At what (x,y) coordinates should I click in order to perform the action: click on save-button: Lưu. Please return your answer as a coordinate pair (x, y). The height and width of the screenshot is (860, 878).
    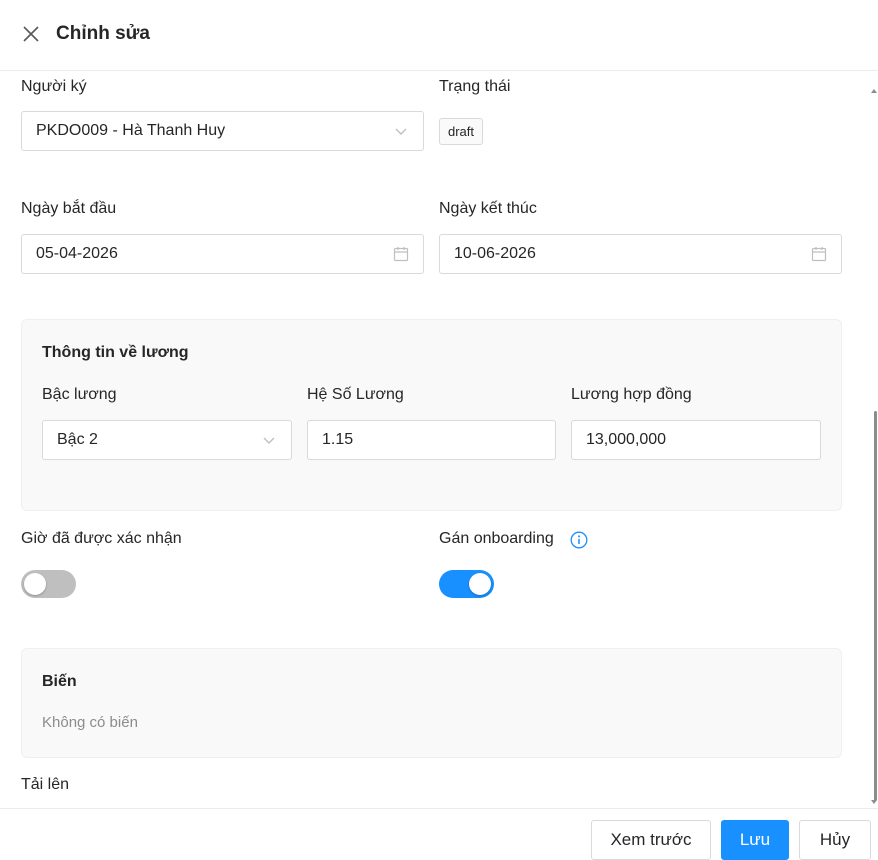
    Looking at the image, I should click on (755, 840).